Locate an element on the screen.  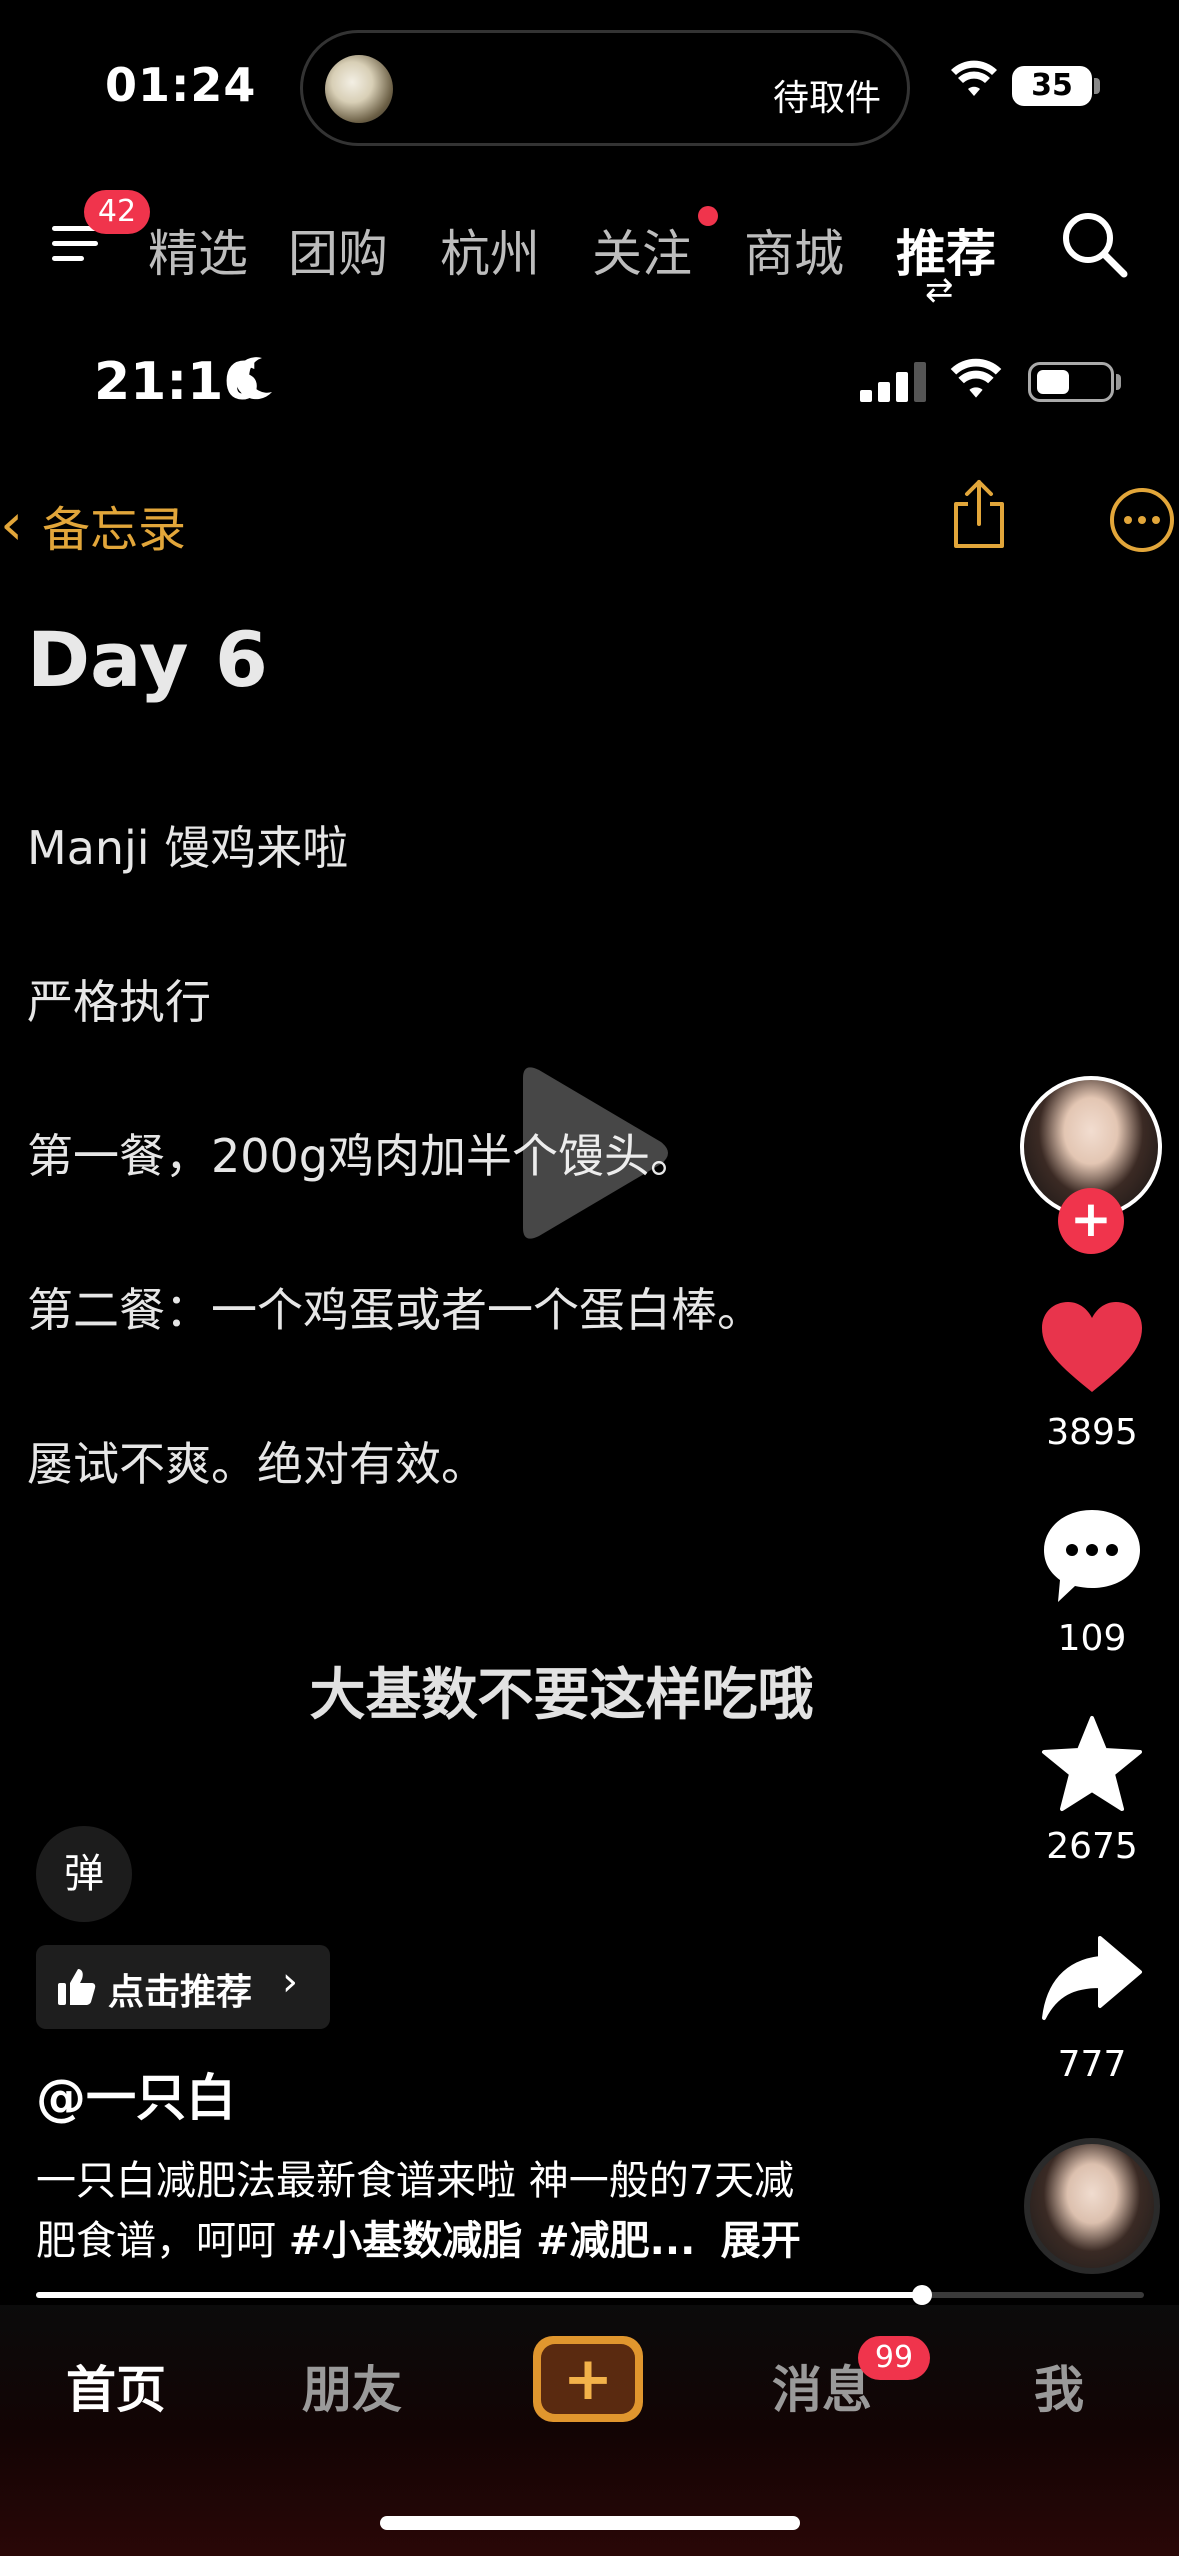
note-line: Manji 馒鸡来啦 is located at coordinates (188, 848).